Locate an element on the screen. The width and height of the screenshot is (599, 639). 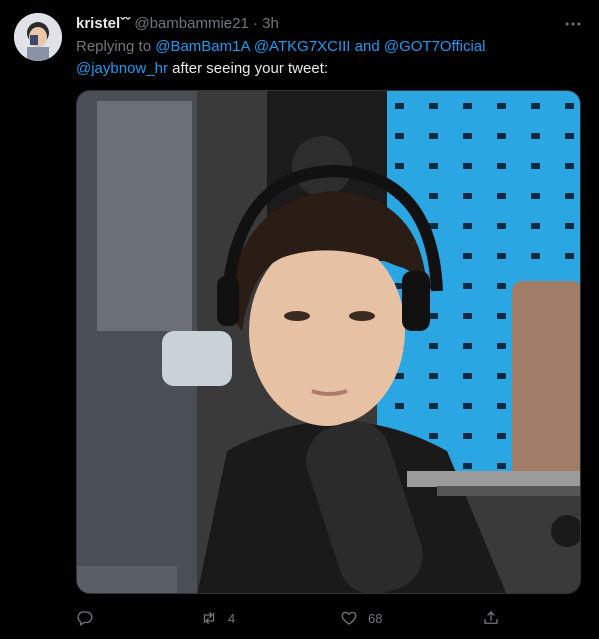
avatar is located at coordinates (38, 37).